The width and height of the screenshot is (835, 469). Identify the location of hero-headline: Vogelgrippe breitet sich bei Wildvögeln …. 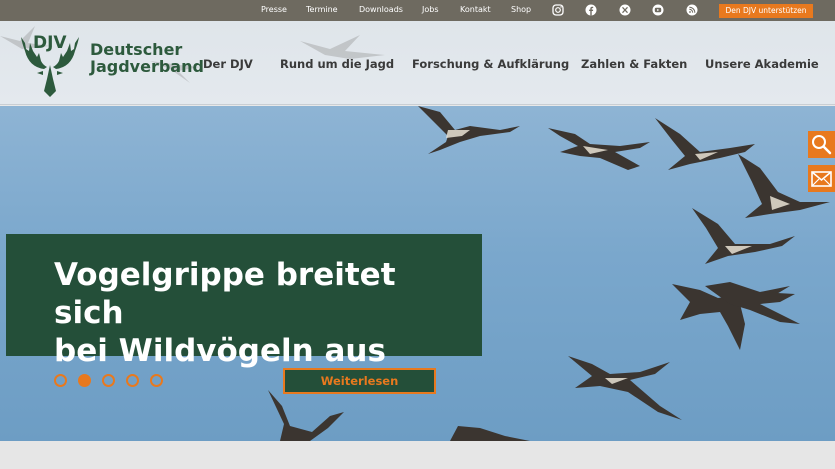
(264, 313).